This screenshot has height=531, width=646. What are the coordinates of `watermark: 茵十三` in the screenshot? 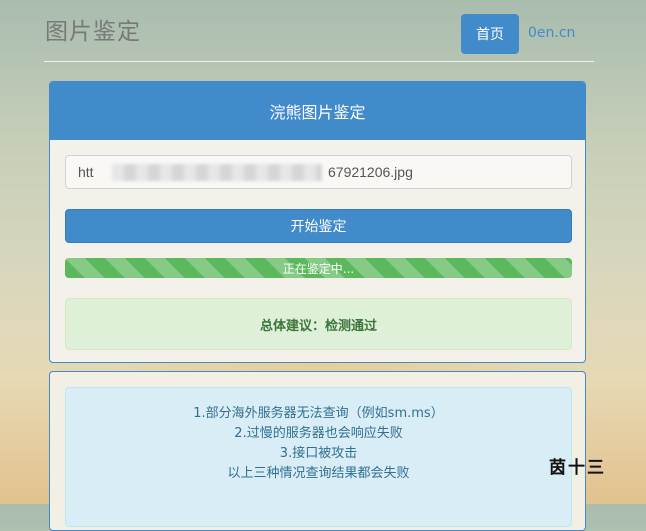 It's located at (577, 468).